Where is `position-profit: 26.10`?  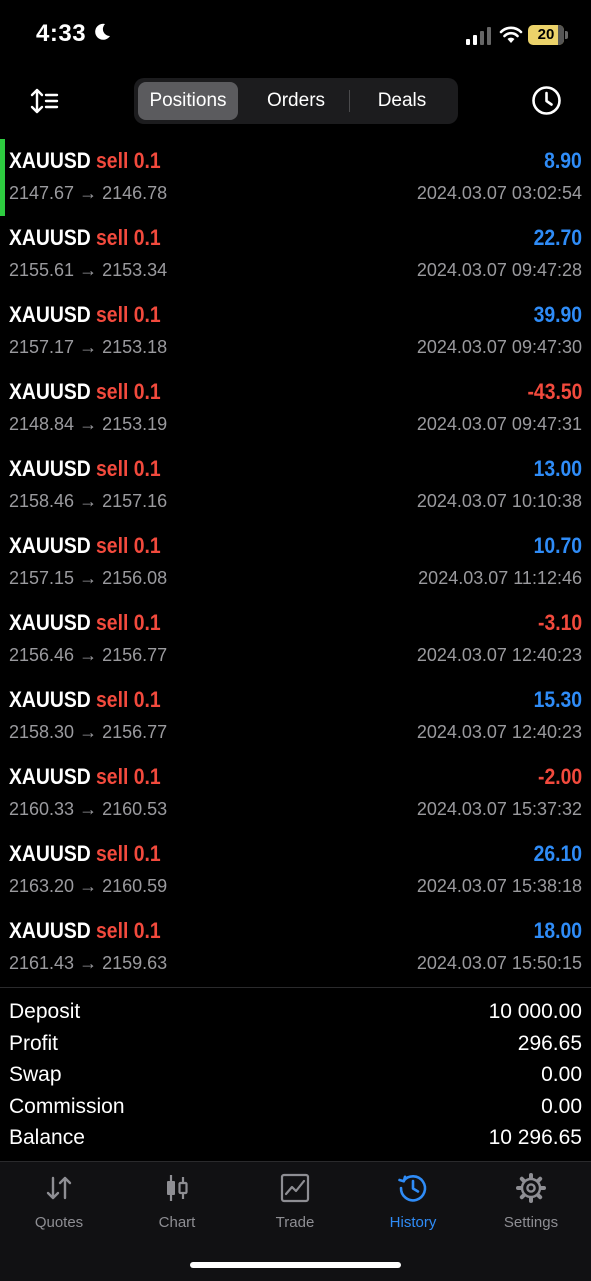 position-profit: 26.10 is located at coordinates (557, 853).